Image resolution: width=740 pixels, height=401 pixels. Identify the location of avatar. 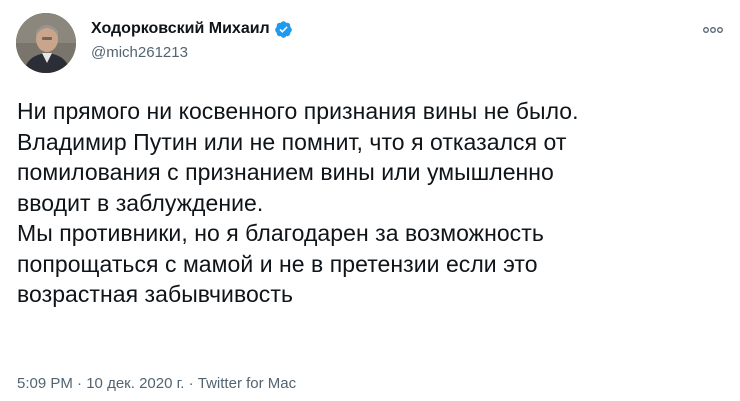
(46, 43).